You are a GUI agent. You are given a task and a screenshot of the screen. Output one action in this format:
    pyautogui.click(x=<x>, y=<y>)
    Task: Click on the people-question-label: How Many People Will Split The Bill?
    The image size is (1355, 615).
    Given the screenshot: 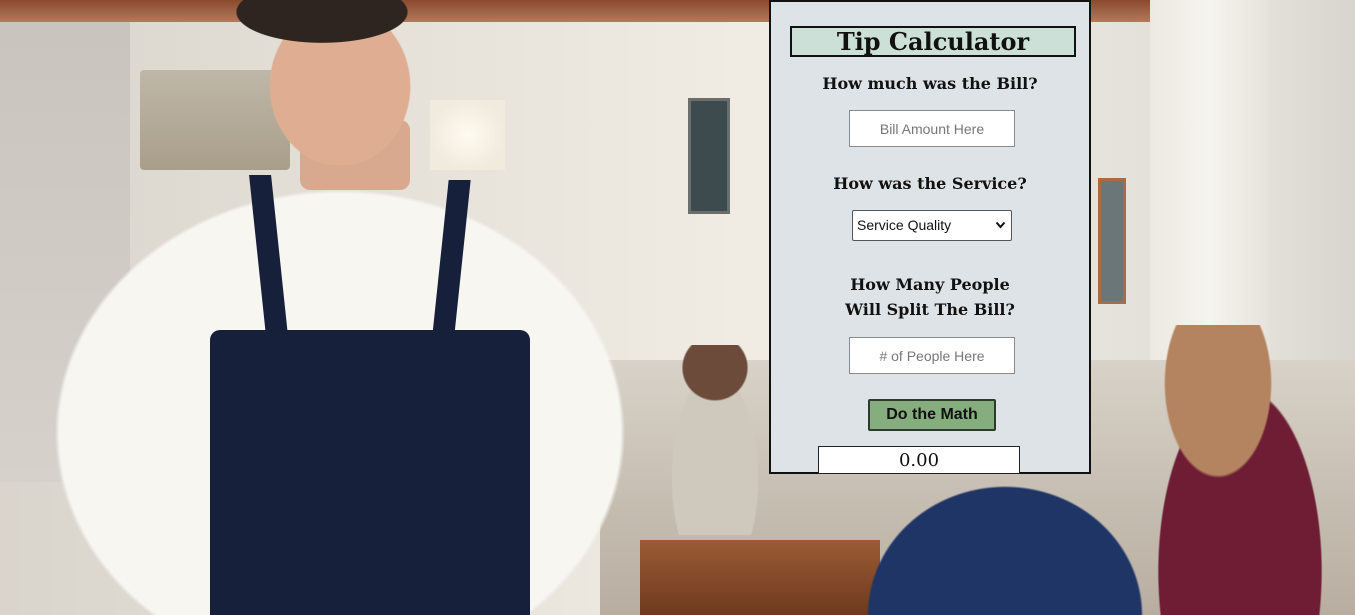 What is the action you would take?
    pyautogui.click(x=930, y=297)
    